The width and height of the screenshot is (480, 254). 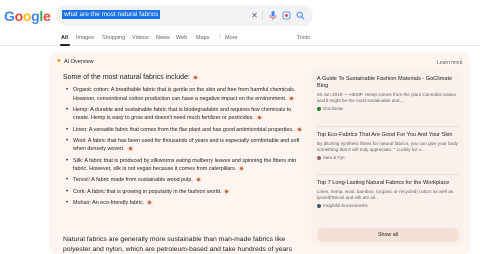 I want to click on google-logo: Google, so click(x=27, y=16).